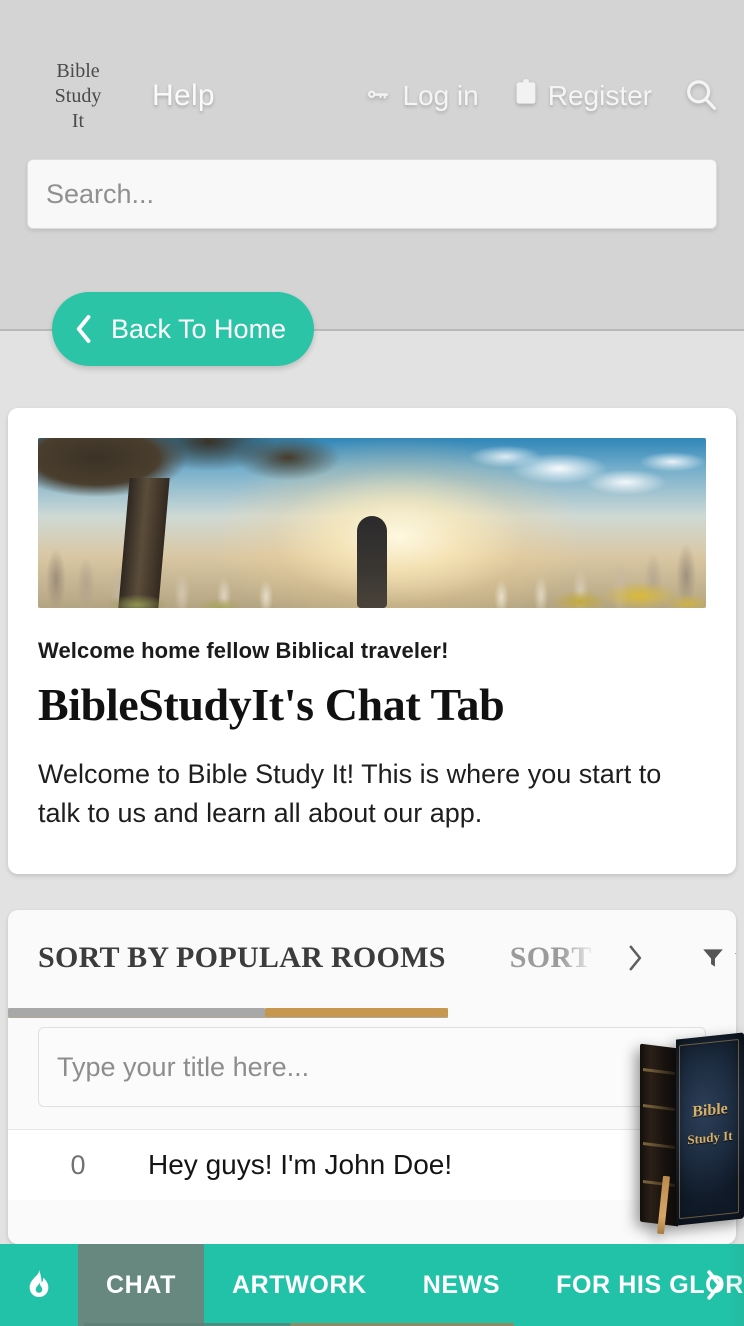 The image size is (744, 1326). I want to click on horizontal-scrollbar, so click(372, 1013).